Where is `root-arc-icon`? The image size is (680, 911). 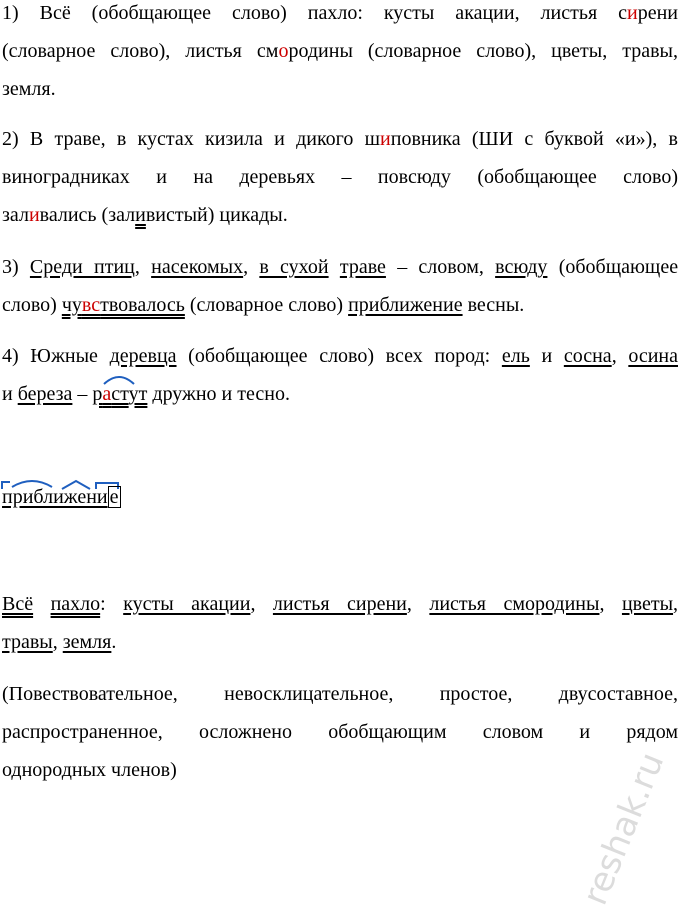 root-arc-icon is located at coordinates (119, 380).